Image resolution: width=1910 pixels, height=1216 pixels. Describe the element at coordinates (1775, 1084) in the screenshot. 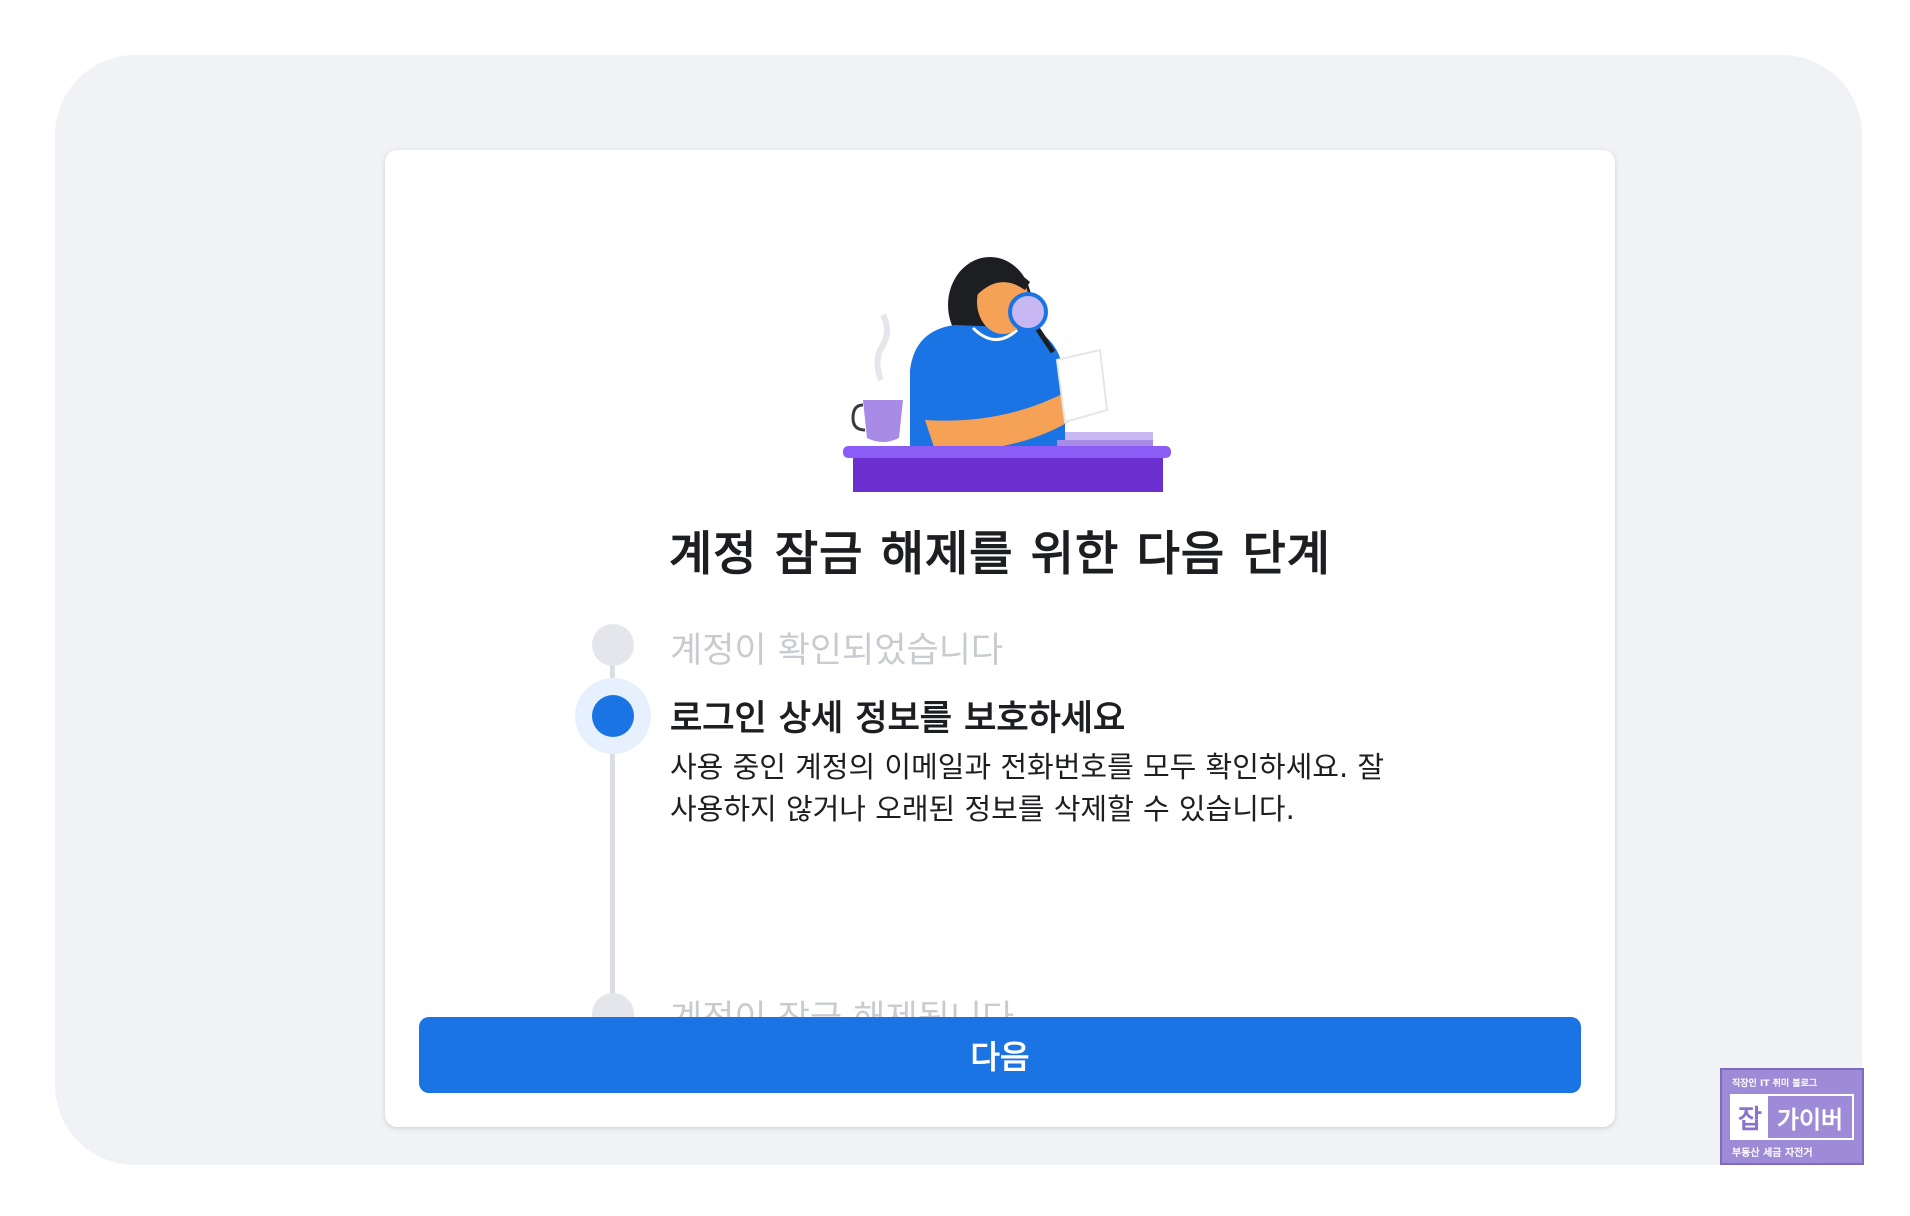

I see `watermark-top-text: 직장인 IT 취미 블로그` at that location.